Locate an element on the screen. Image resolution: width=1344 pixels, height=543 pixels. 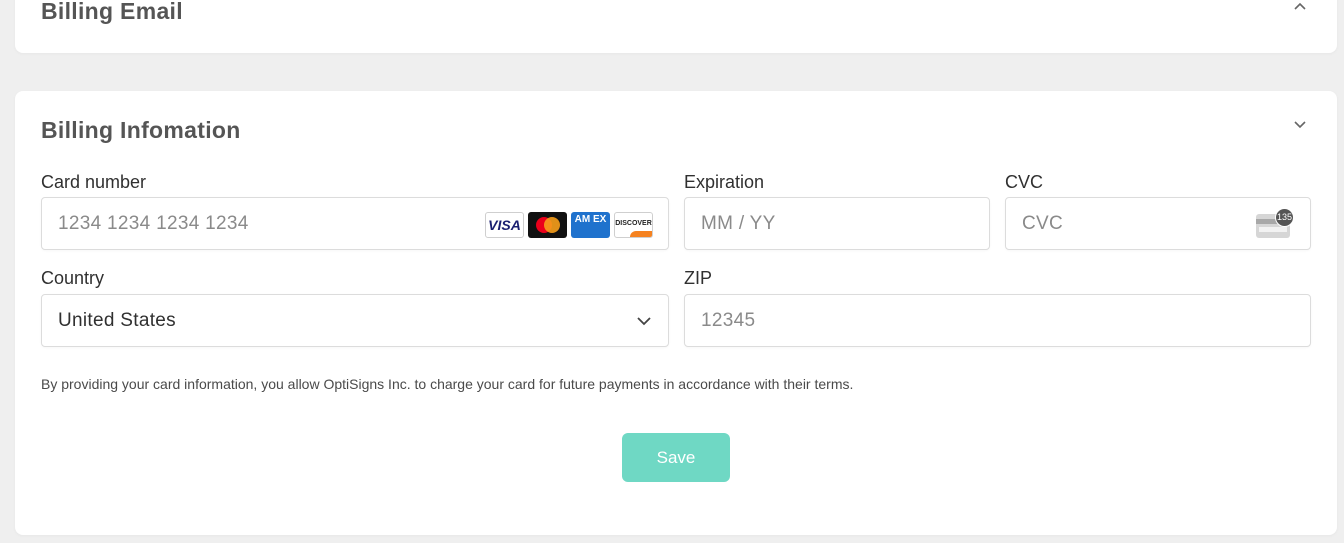
country-value: United States is located at coordinates (117, 320).